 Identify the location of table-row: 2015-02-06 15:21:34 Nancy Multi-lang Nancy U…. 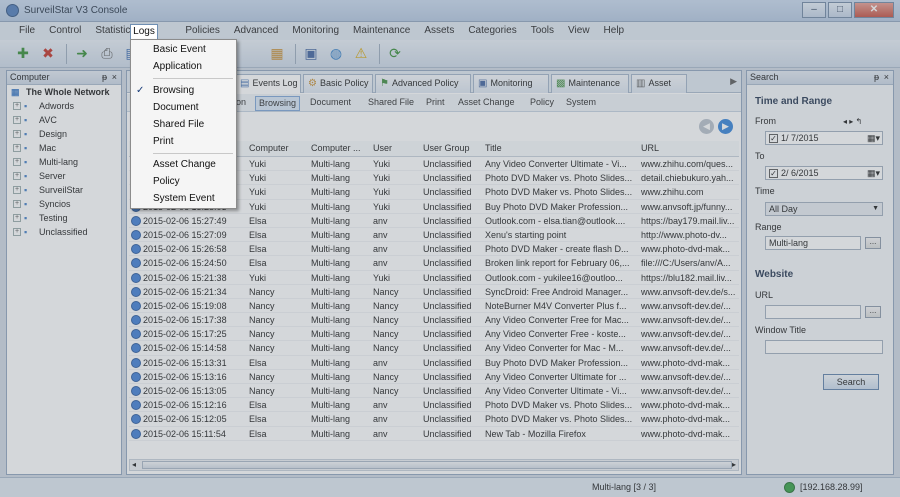
(434, 292).